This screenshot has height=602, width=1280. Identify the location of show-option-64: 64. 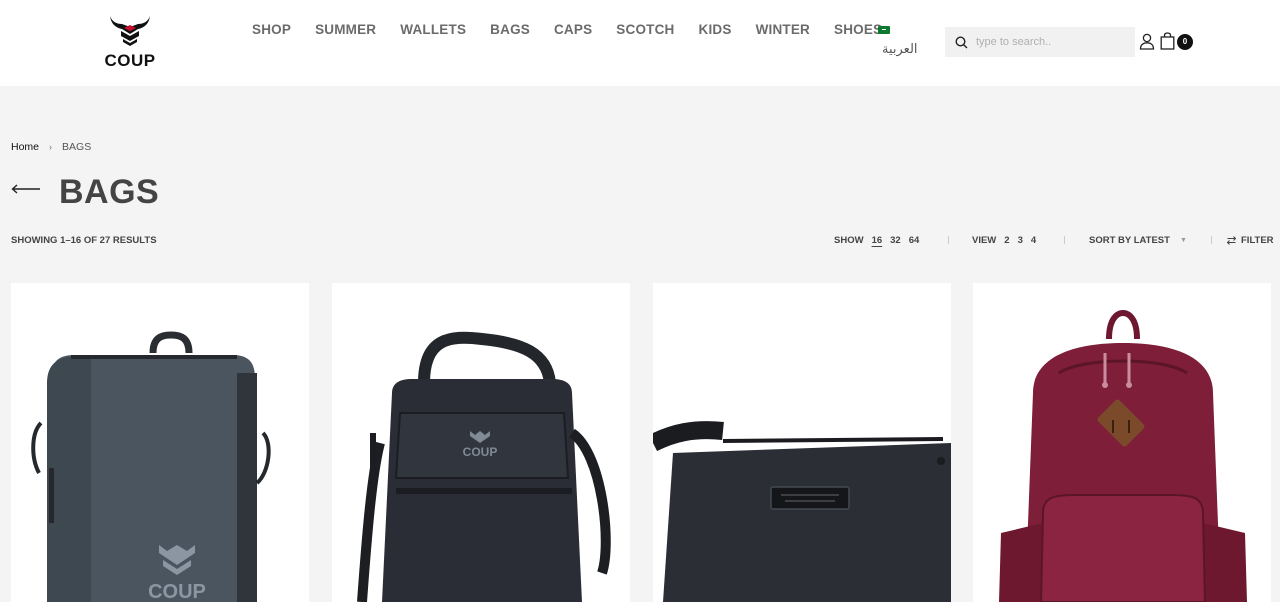
(914, 240).